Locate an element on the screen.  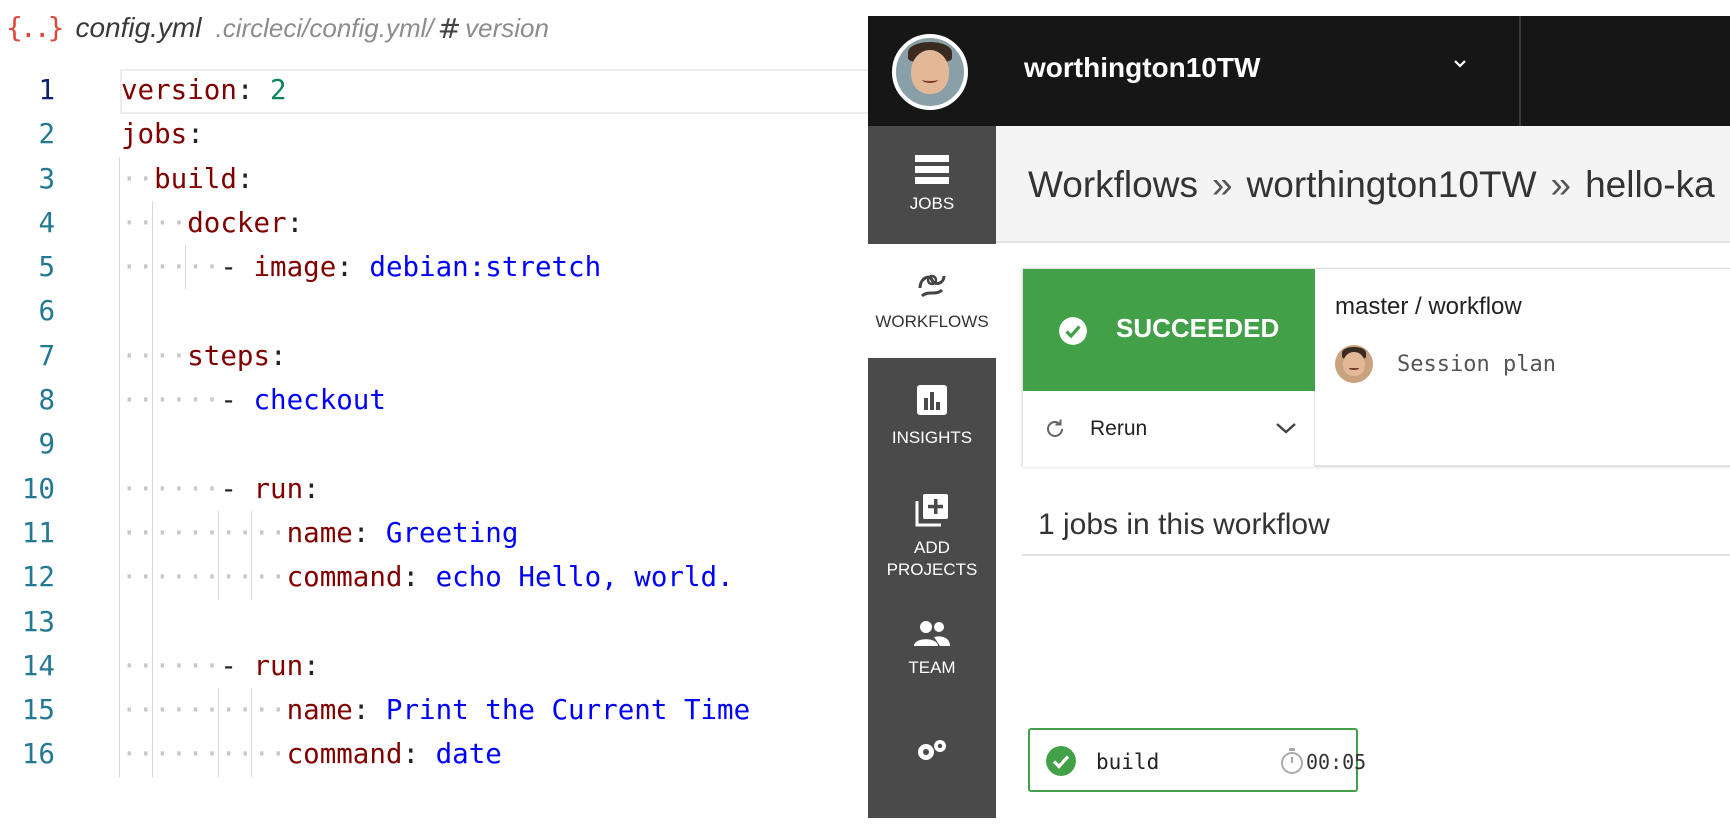
yaml-value: Greeting is located at coordinates (444, 532).